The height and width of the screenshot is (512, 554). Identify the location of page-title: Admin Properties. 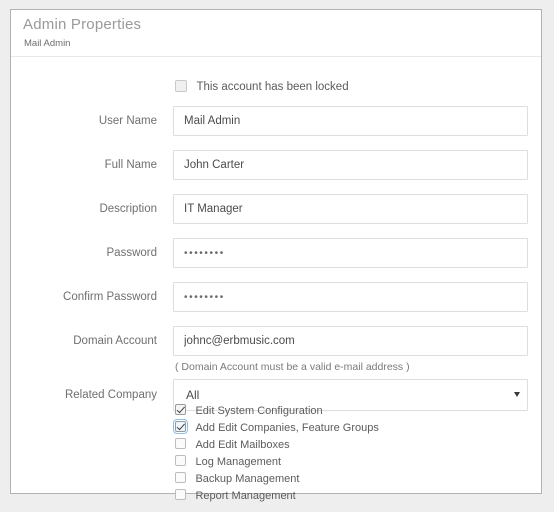
(82, 24).